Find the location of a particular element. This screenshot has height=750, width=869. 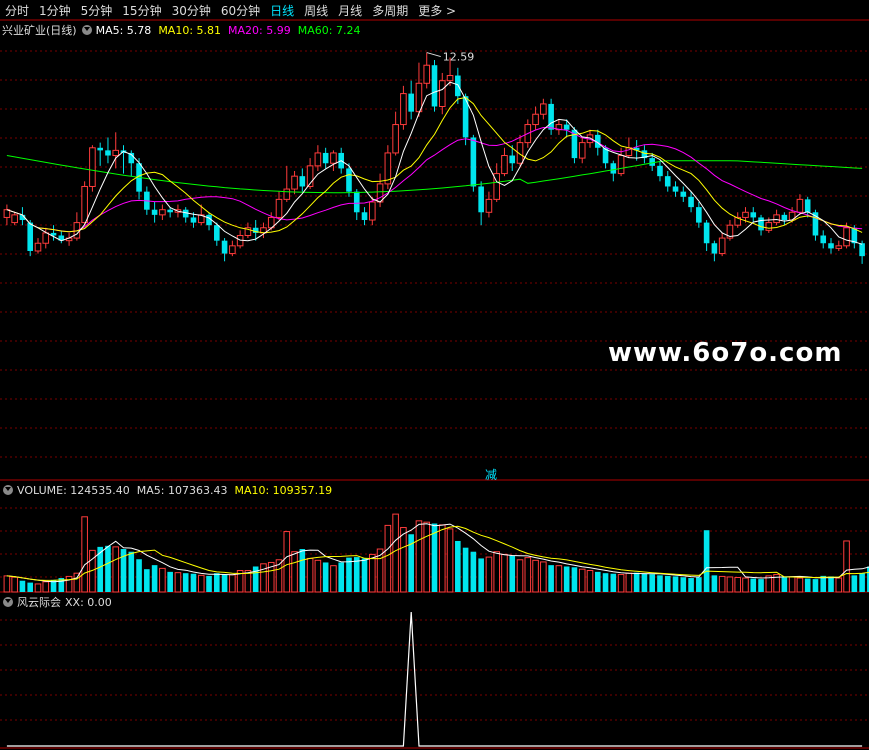

volume-marker: 减 is located at coordinates (491, 475).